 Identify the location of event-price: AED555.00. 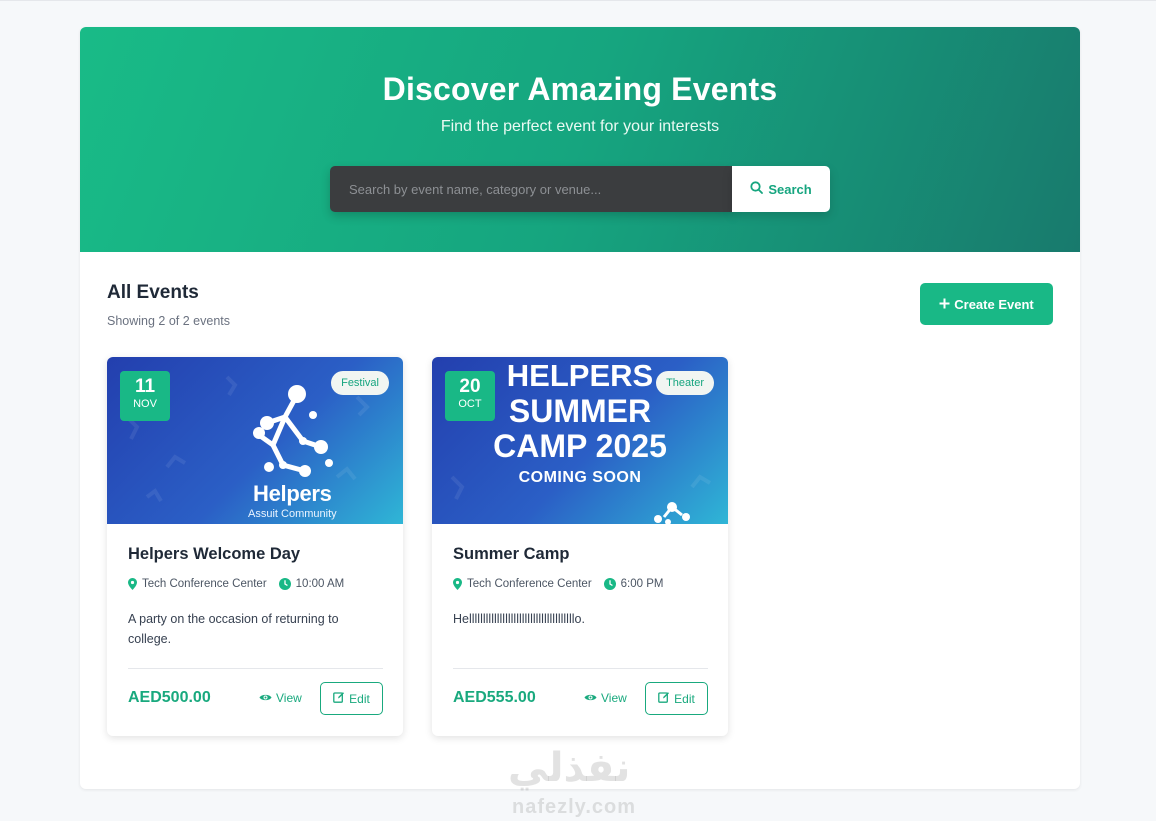
(494, 697).